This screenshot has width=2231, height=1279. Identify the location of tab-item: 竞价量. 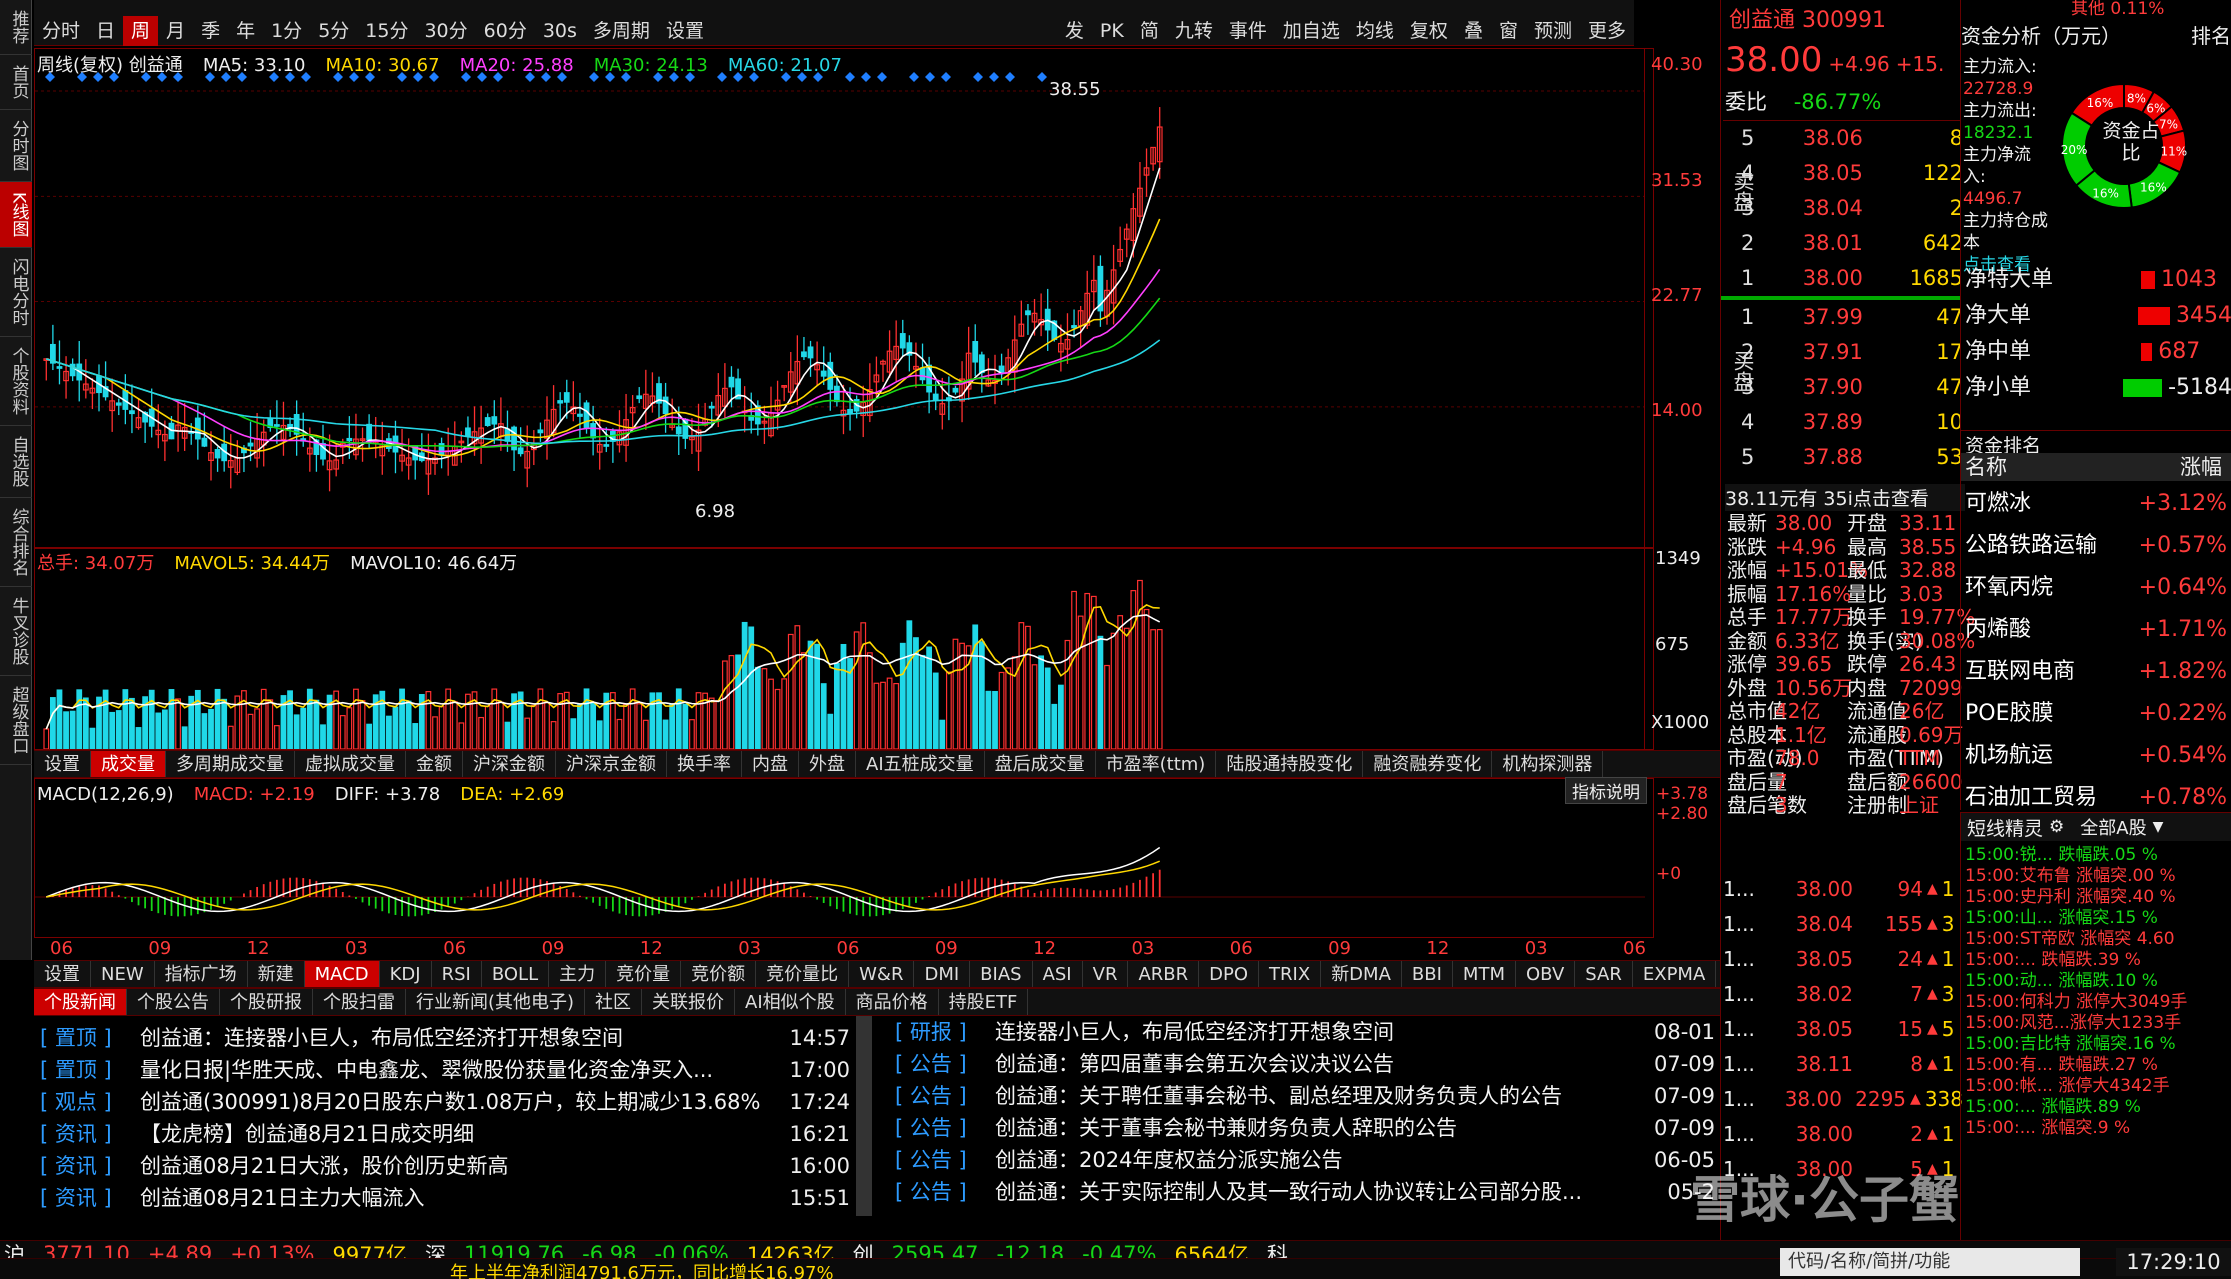
(644, 974).